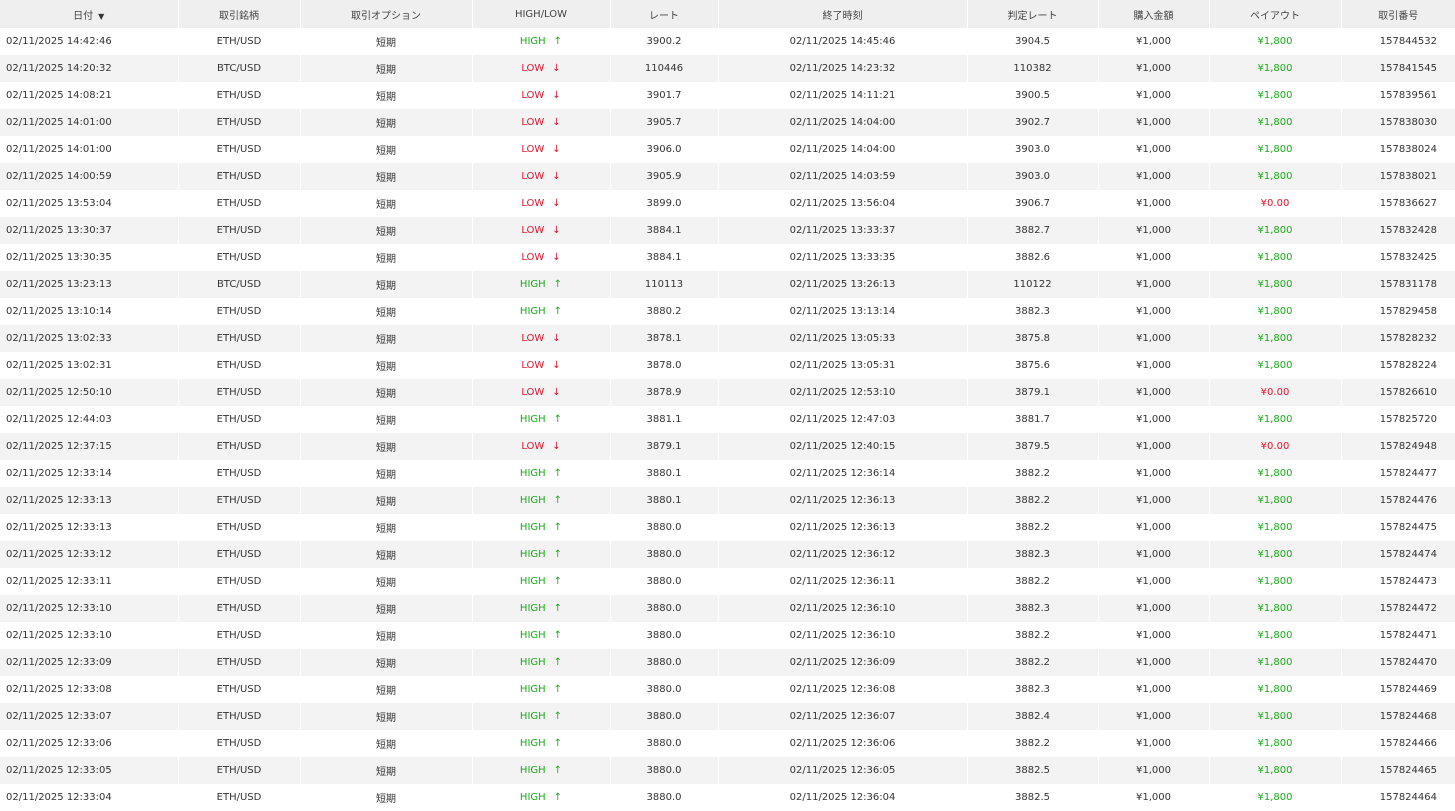  I want to click on header-rate: レート, so click(664, 14).